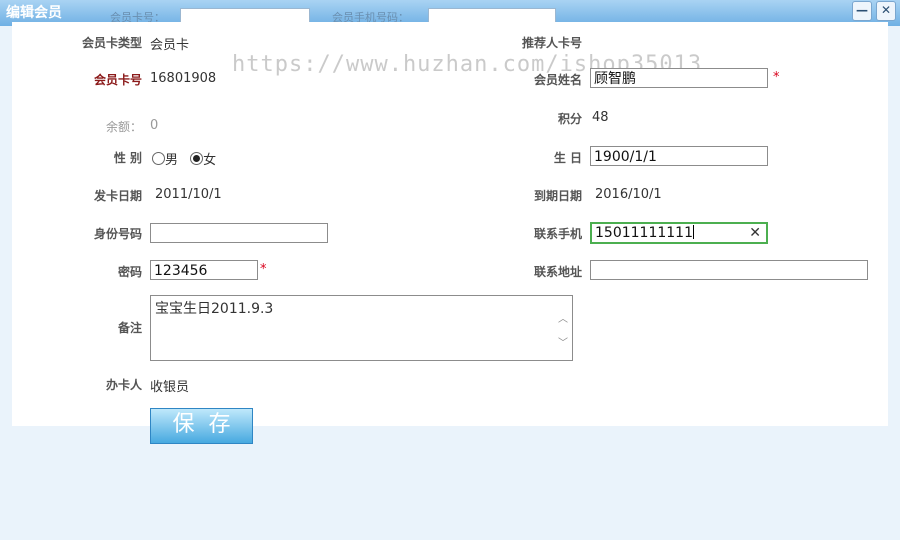 This screenshot has width=900, height=540. What do you see at coordinates (361, 328) in the screenshot?
I see `remark-textarea: 宝宝生日2011.9.3 ︿ ﹀` at bounding box center [361, 328].